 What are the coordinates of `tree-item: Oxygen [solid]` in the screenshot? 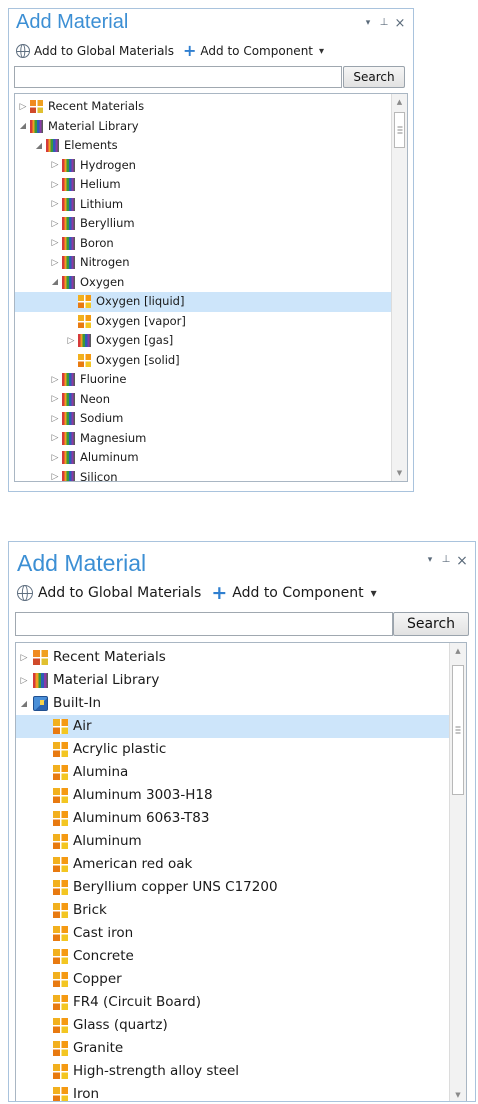 It's located at (203, 361).